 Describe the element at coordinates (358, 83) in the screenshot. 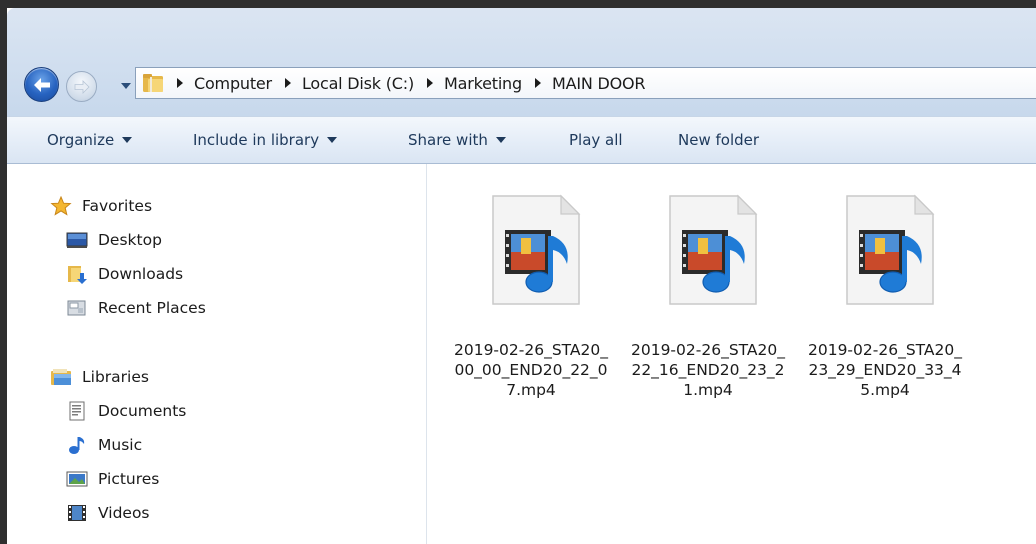

I see `breadcrumb-label: Local Disk (C:)` at that location.